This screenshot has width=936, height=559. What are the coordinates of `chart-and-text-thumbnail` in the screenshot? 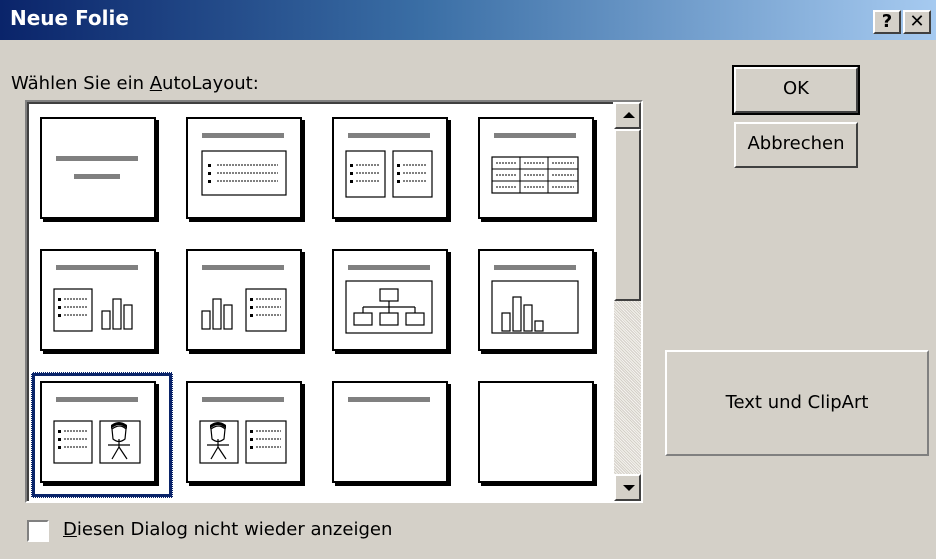 It's located at (244, 298).